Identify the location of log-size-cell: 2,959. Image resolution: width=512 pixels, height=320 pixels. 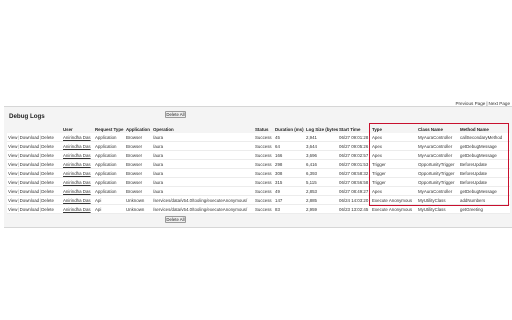
(321, 209).